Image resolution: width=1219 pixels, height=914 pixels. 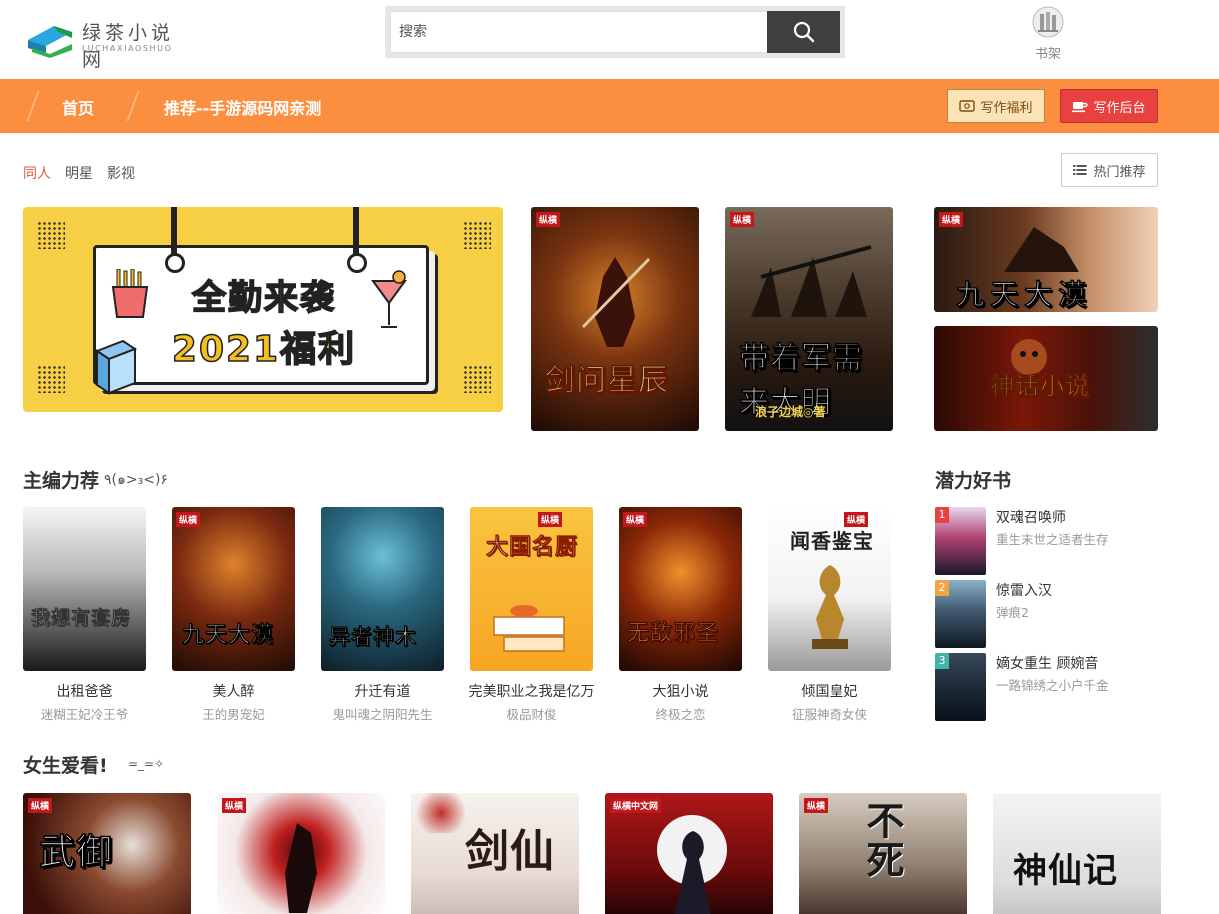 I want to click on cover-title: 无敌邪圣, so click(x=673, y=634).